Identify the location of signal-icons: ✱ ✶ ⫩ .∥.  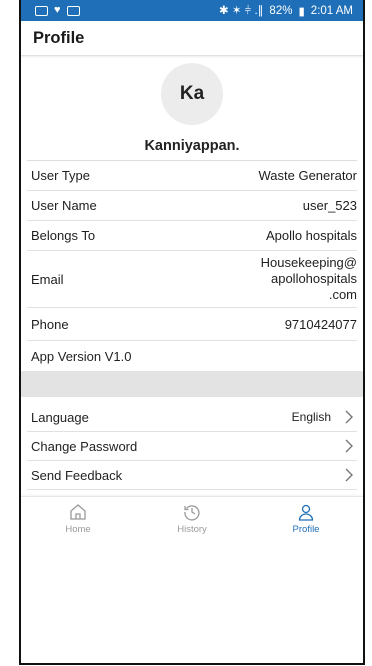
(241, 11).